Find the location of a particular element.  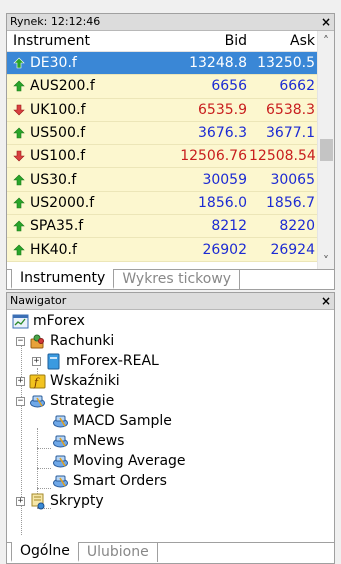

table-row: UK100.f 6535.9 6538.3 is located at coordinates (162, 110).